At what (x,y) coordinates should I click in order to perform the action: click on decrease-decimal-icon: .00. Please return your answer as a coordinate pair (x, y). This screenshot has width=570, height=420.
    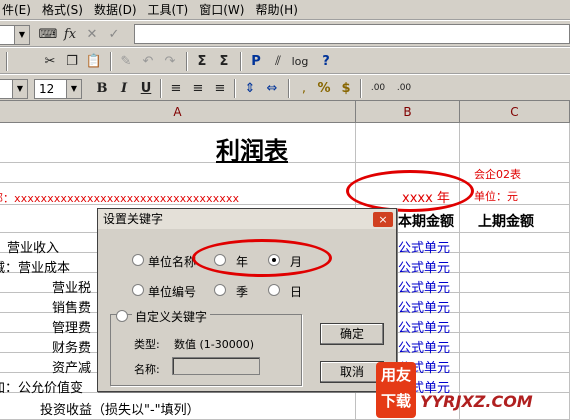
    Looking at the image, I should click on (404, 88).